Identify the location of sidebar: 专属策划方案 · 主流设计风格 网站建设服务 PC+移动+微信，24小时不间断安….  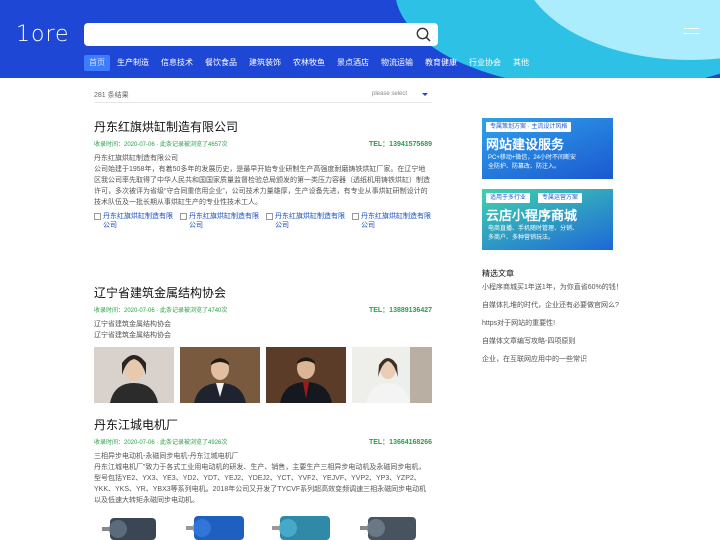
(552, 244).